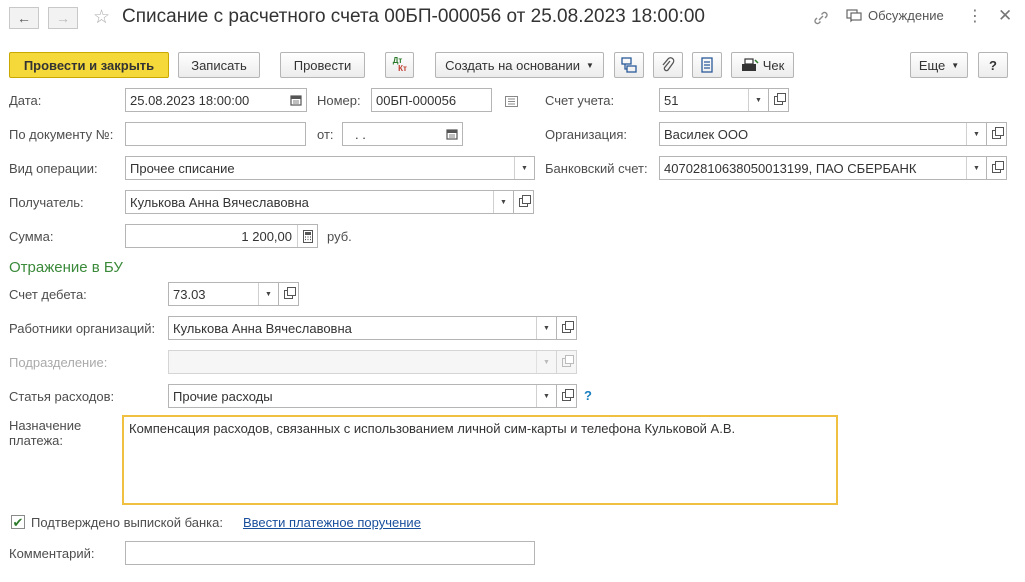  I want to click on debit-account-open-button, so click(289, 294).